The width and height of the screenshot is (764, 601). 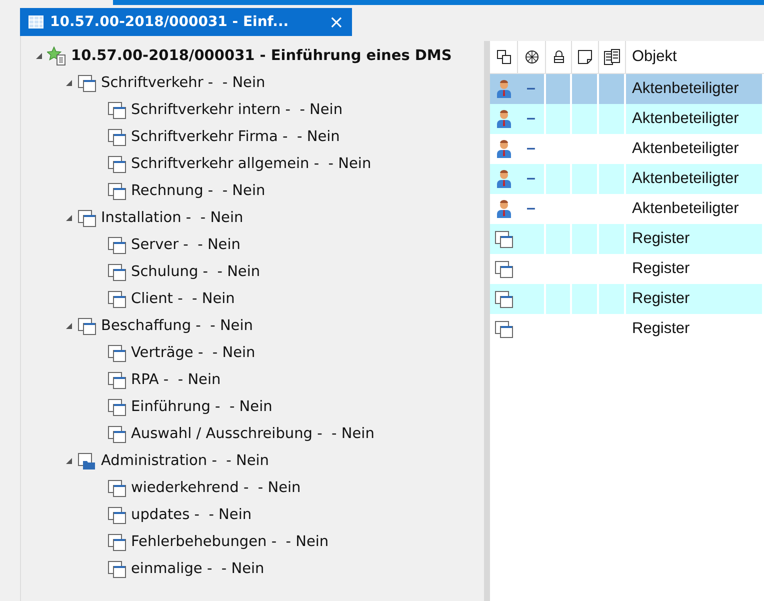 I want to click on star-document-icon, so click(x=57, y=56).